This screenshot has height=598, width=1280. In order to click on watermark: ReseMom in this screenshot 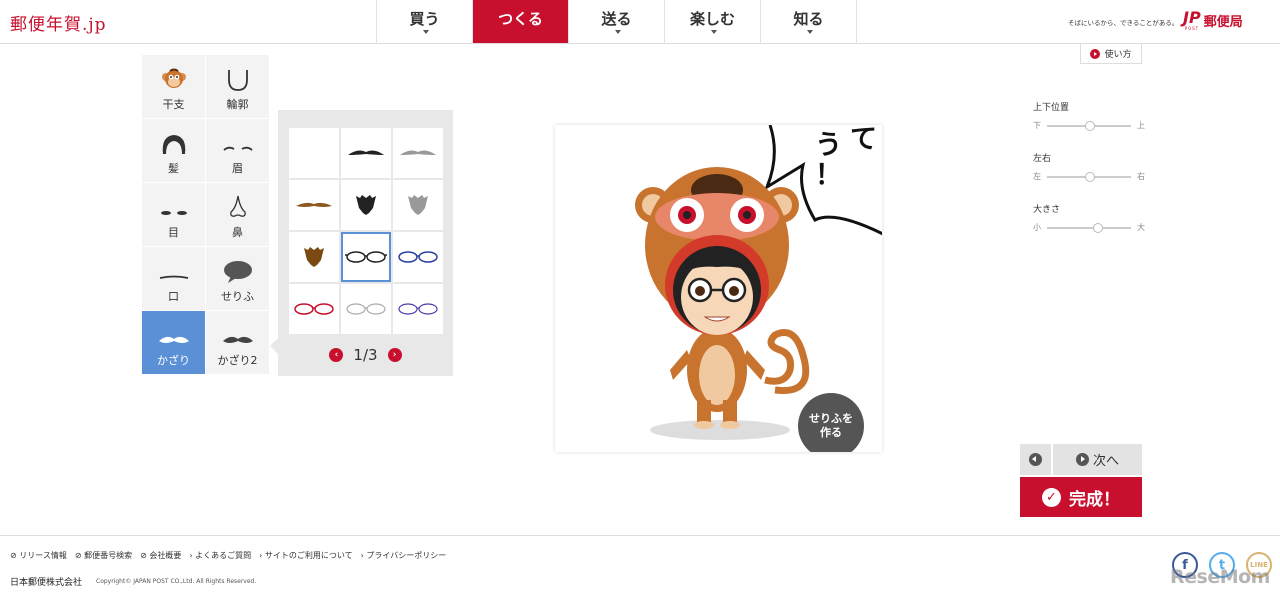, I will do `click(1220, 577)`.